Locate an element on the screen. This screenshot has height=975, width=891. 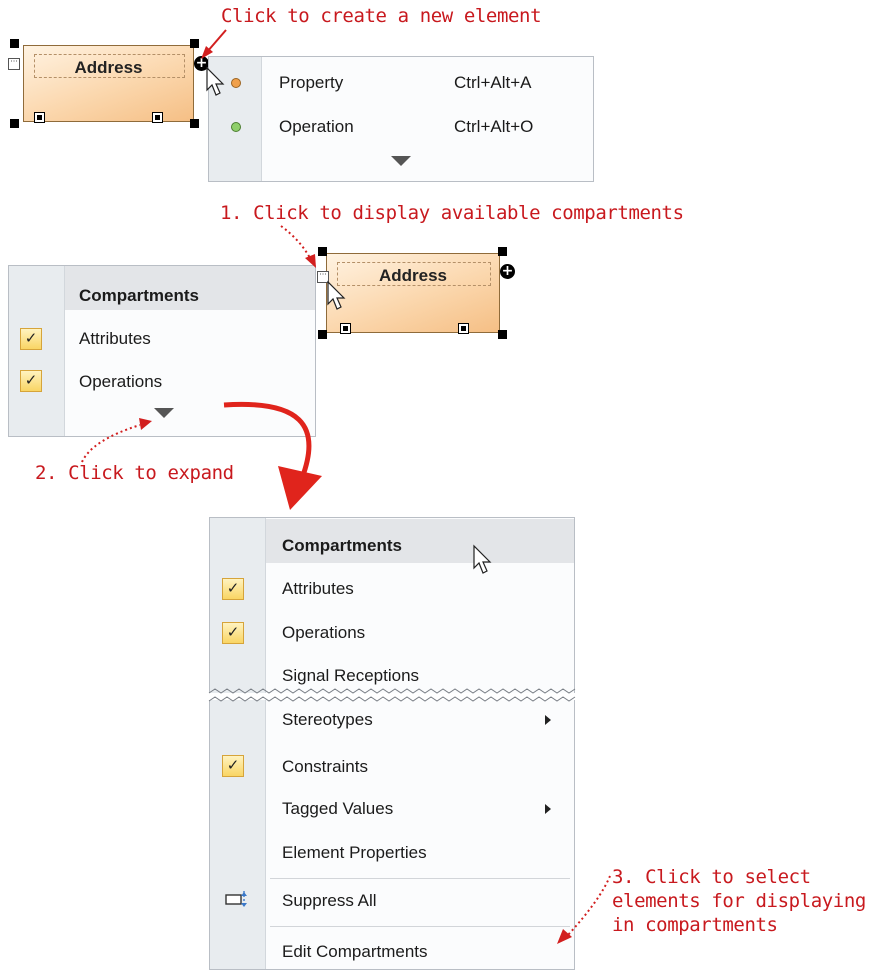
arrow-create-element is located at coordinates (214, 44).